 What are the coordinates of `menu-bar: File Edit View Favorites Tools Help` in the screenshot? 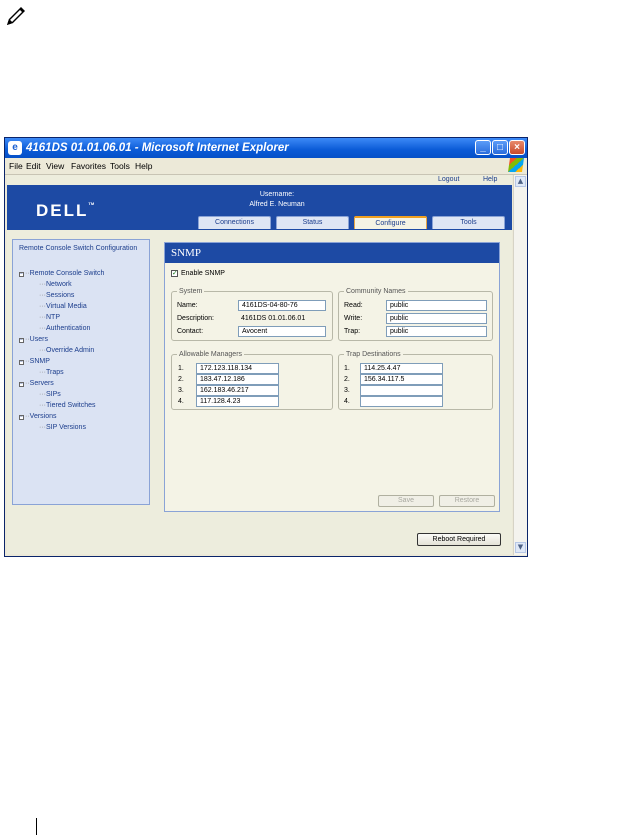 It's located at (266, 166).